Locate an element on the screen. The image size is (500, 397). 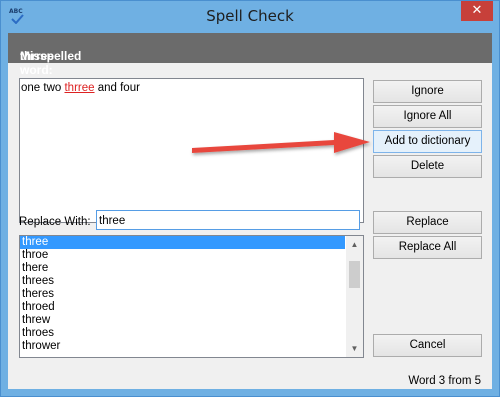
suggestions-scrollbar: ▲ ▼ is located at coordinates (354, 296).